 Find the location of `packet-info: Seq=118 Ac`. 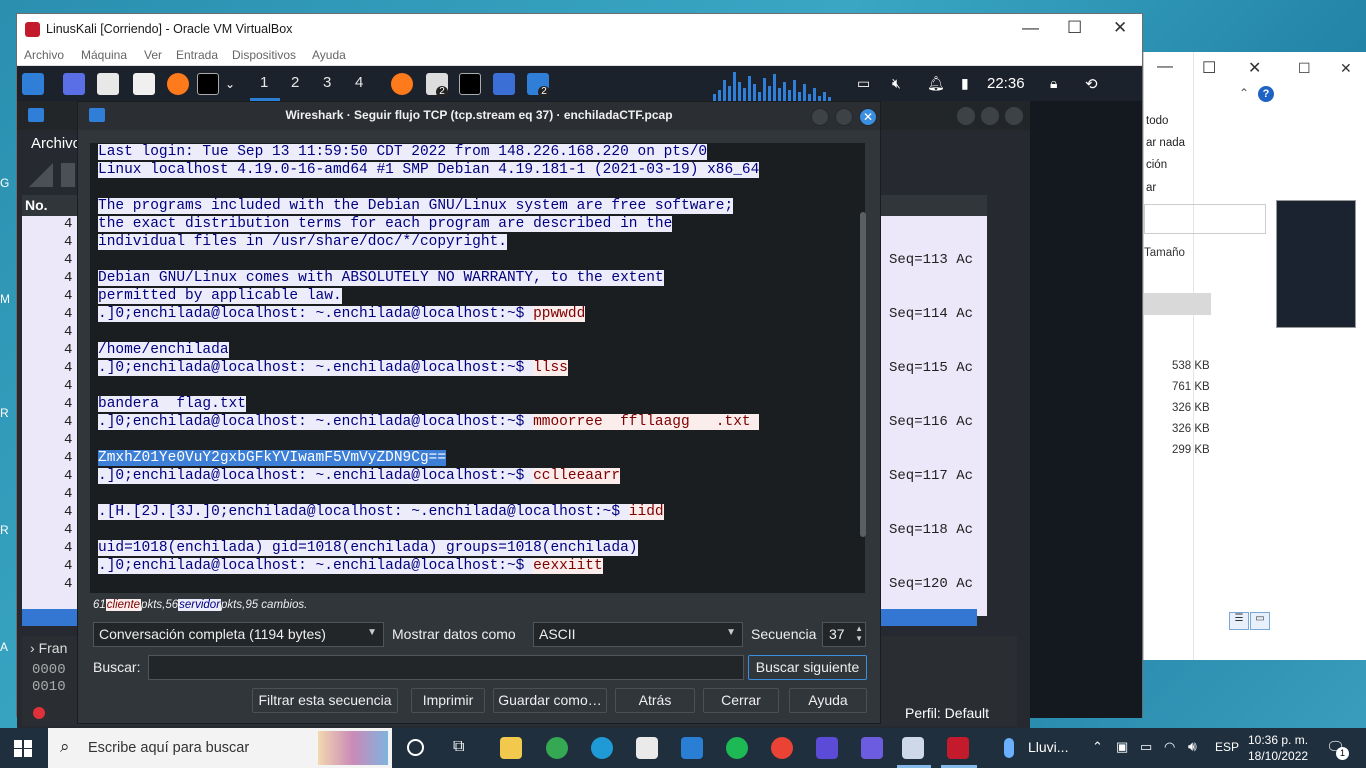

packet-info: Seq=118 Ac is located at coordinates (931, 530).